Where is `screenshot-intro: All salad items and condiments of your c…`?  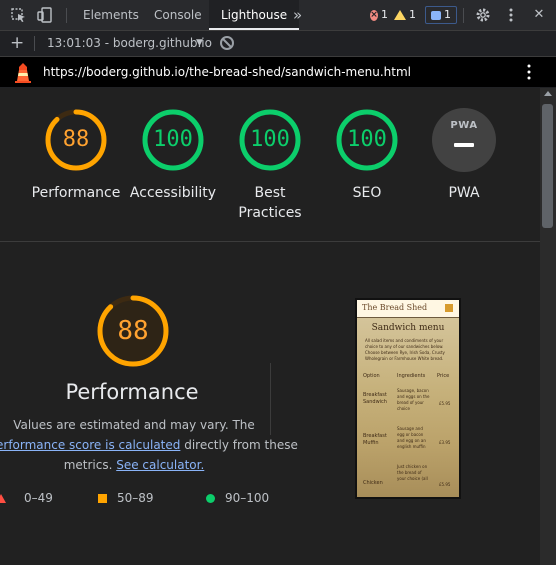
screenshot-intro: All salad items and condiments of your c… is located at coordinates (405, 349).